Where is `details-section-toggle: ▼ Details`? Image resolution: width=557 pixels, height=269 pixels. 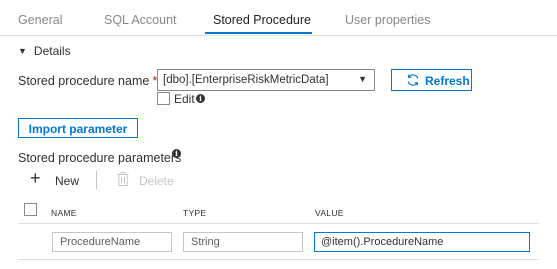 details-section-toggle: ▼ Details is located at coordinates (44, 51).